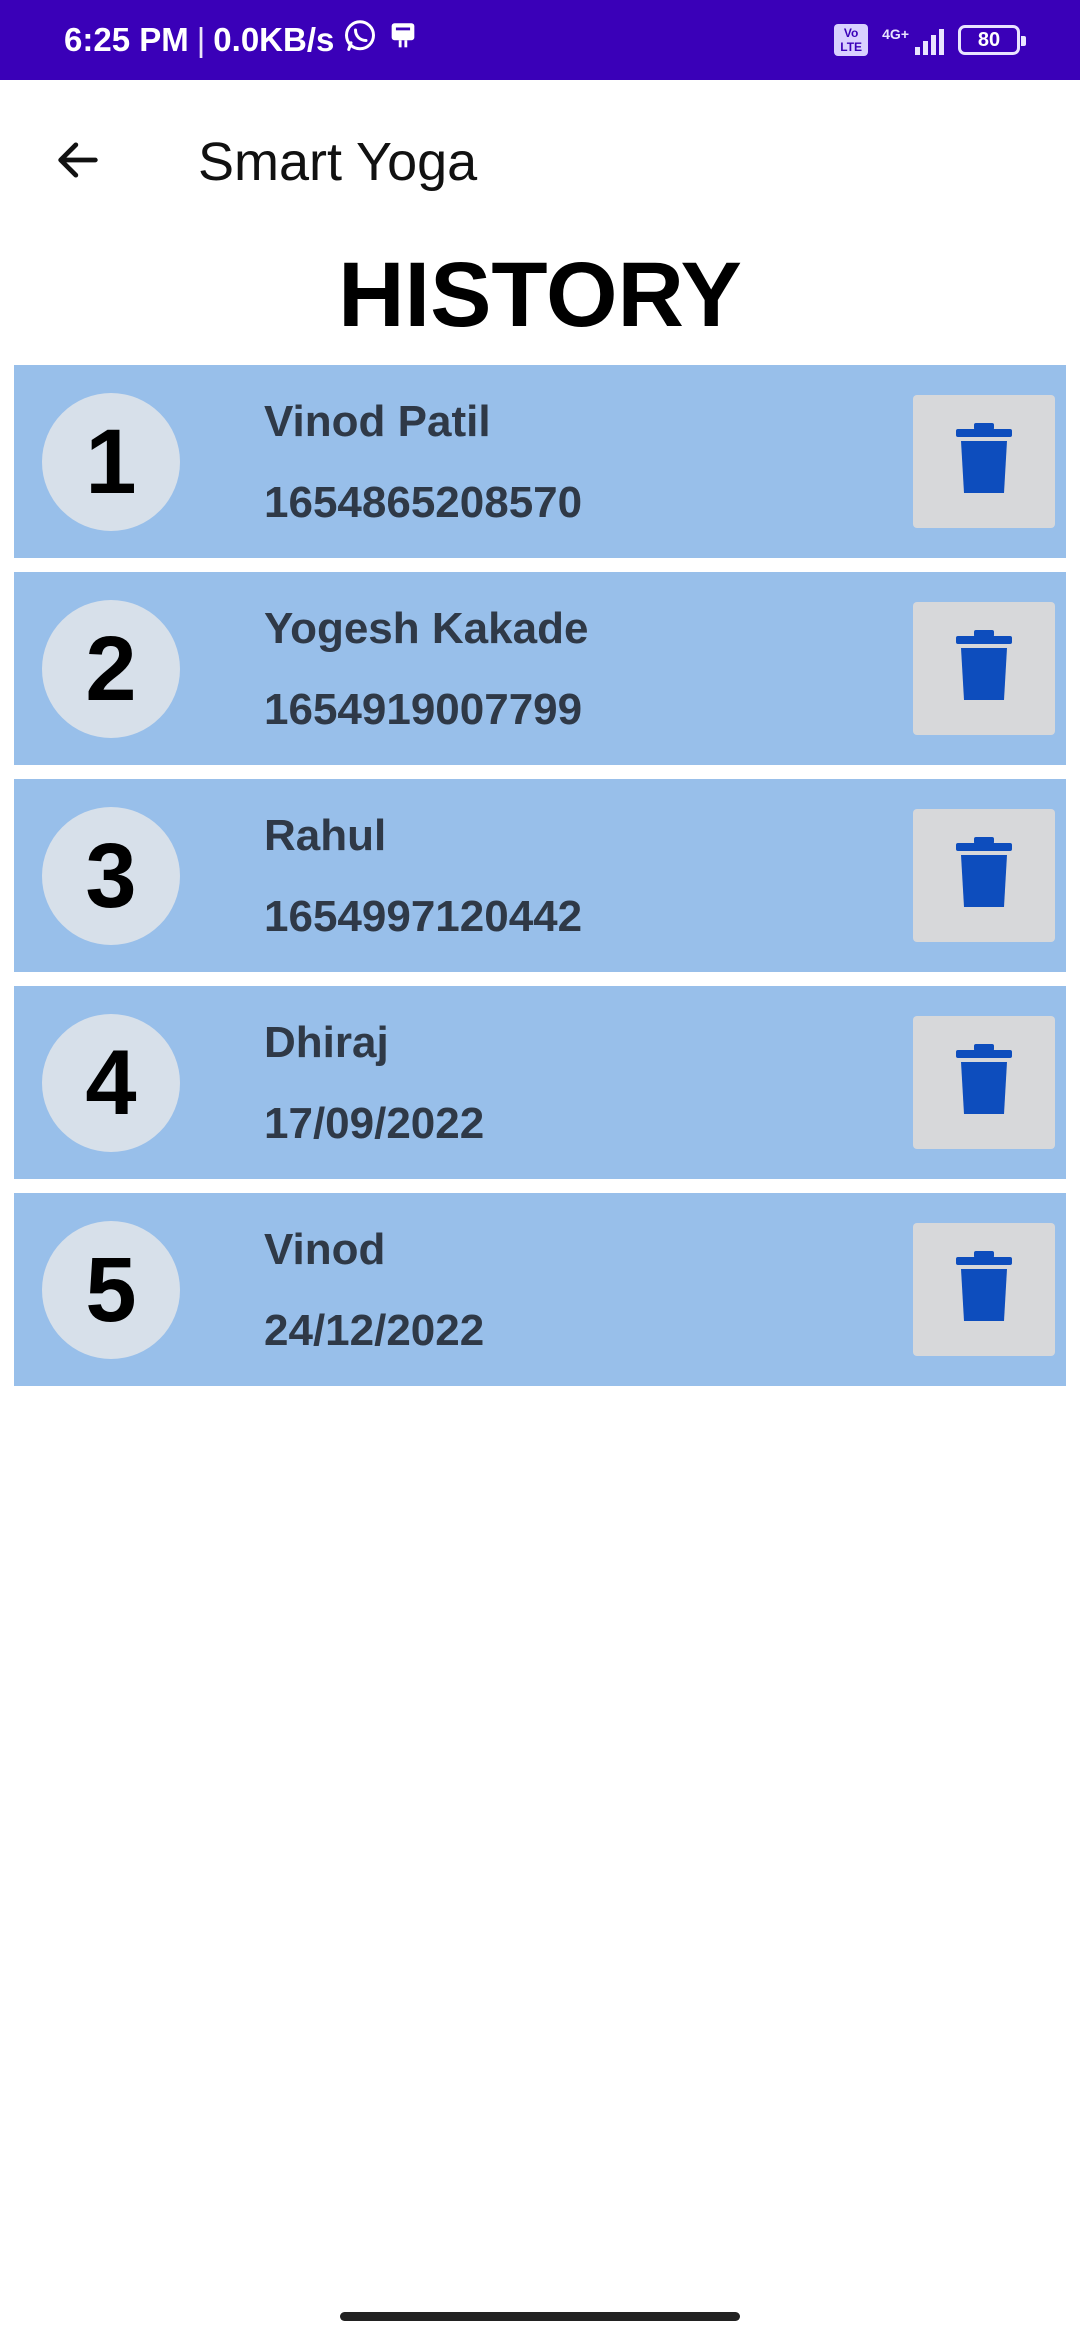  Describe the element at coordinates (540, 668) in the screenshot. I see `history-item: 2 Yogesh Kakade 1654919007799` at that location.